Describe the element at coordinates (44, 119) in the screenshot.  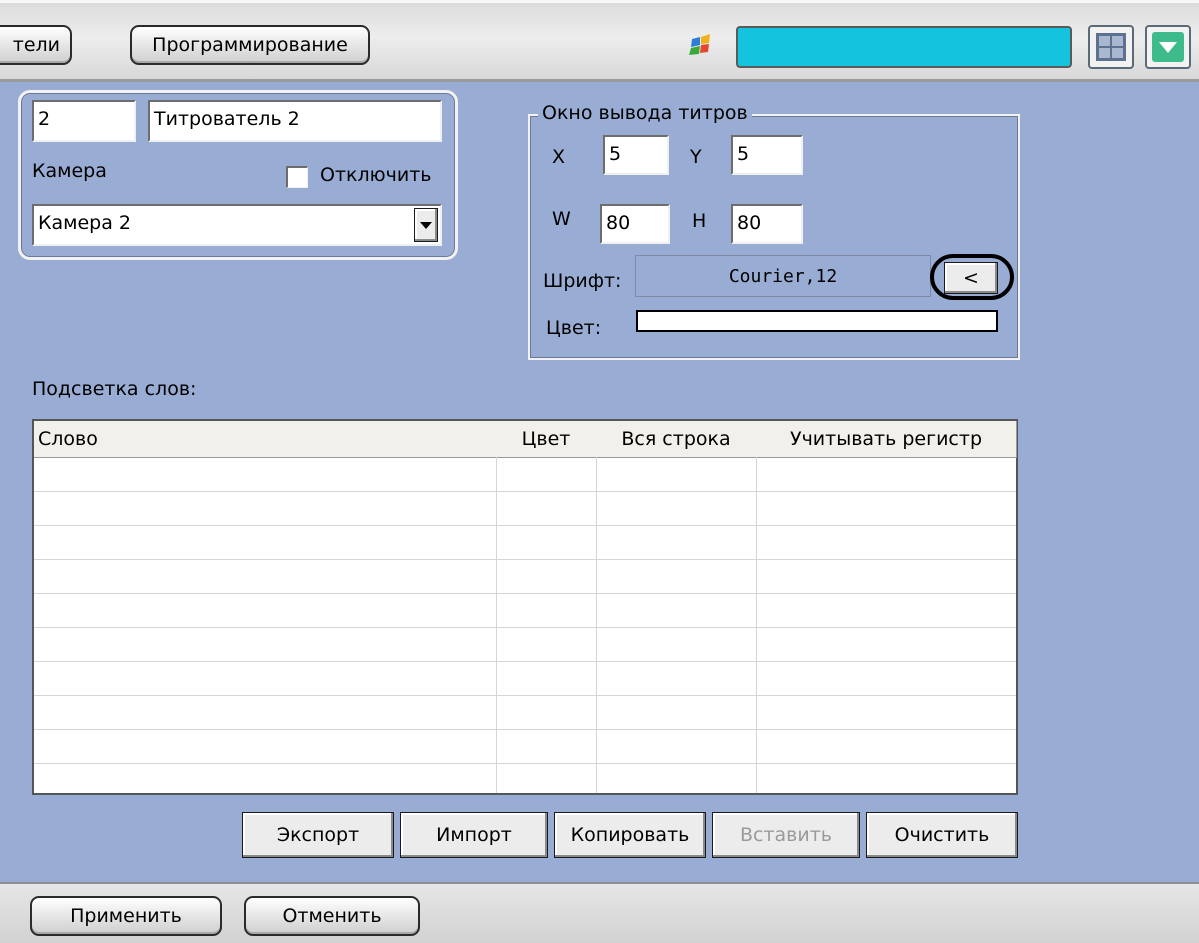
I see `id-value: 2` at that location.